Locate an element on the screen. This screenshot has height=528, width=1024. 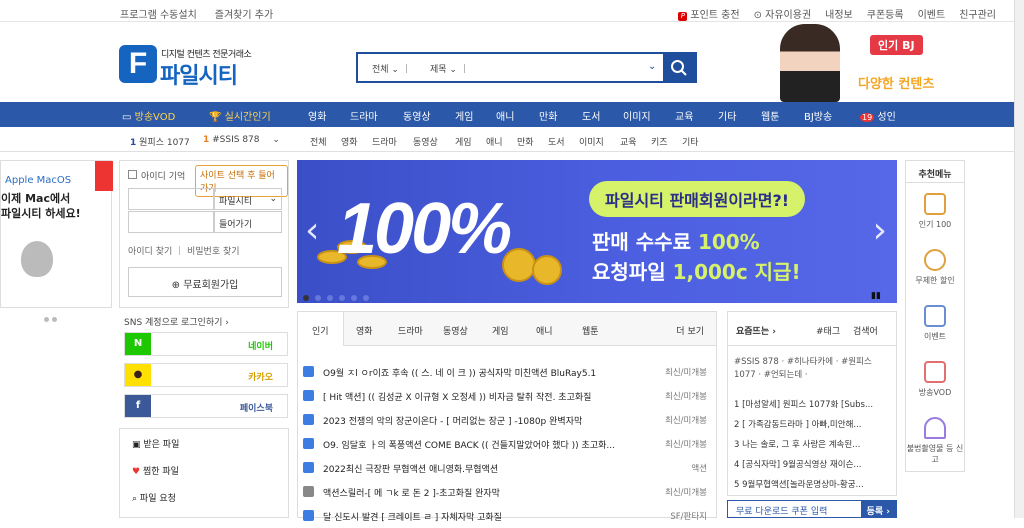
subnav-cat: 키즈 is located at coordinates (659, 141).